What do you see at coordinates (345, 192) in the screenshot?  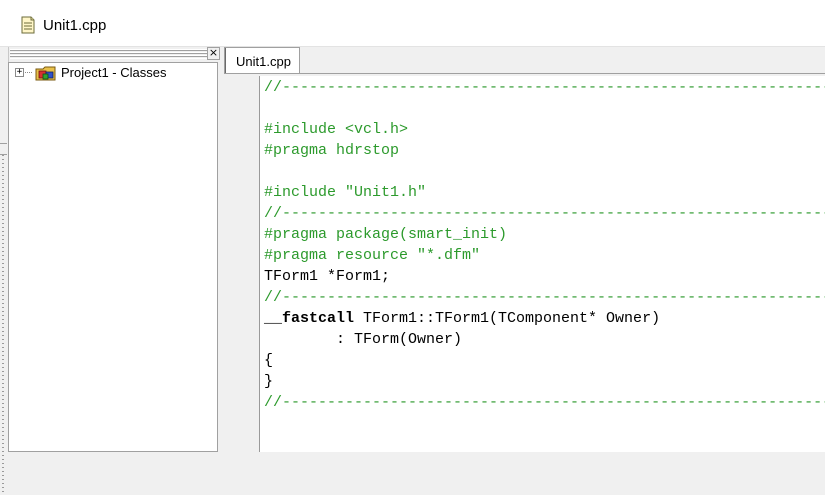 I see `code-line-include-unit1: #include "Unit1.h"` at bounding box center [345, 192].